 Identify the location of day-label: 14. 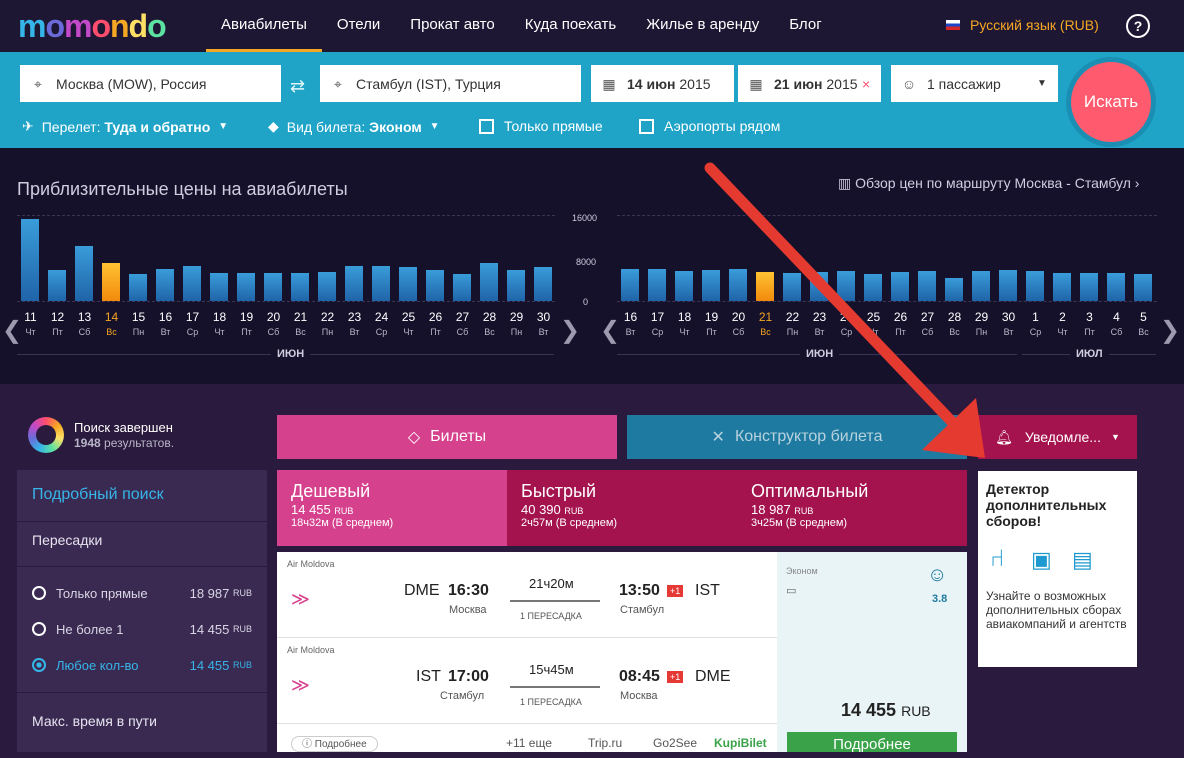
(111, 317).